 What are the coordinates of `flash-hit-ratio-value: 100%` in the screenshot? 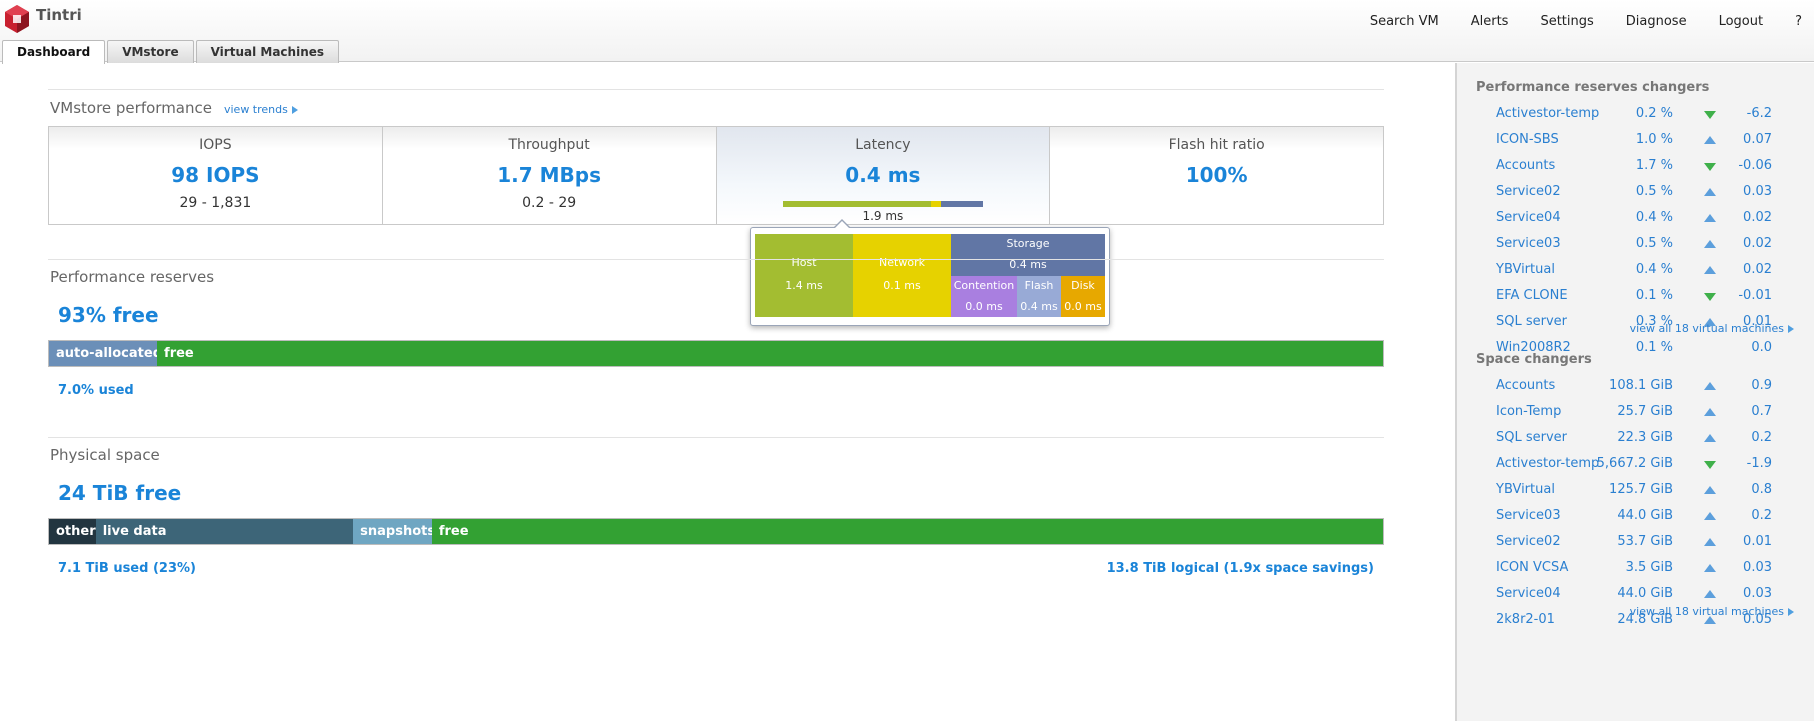 It's located at (1216, 175).